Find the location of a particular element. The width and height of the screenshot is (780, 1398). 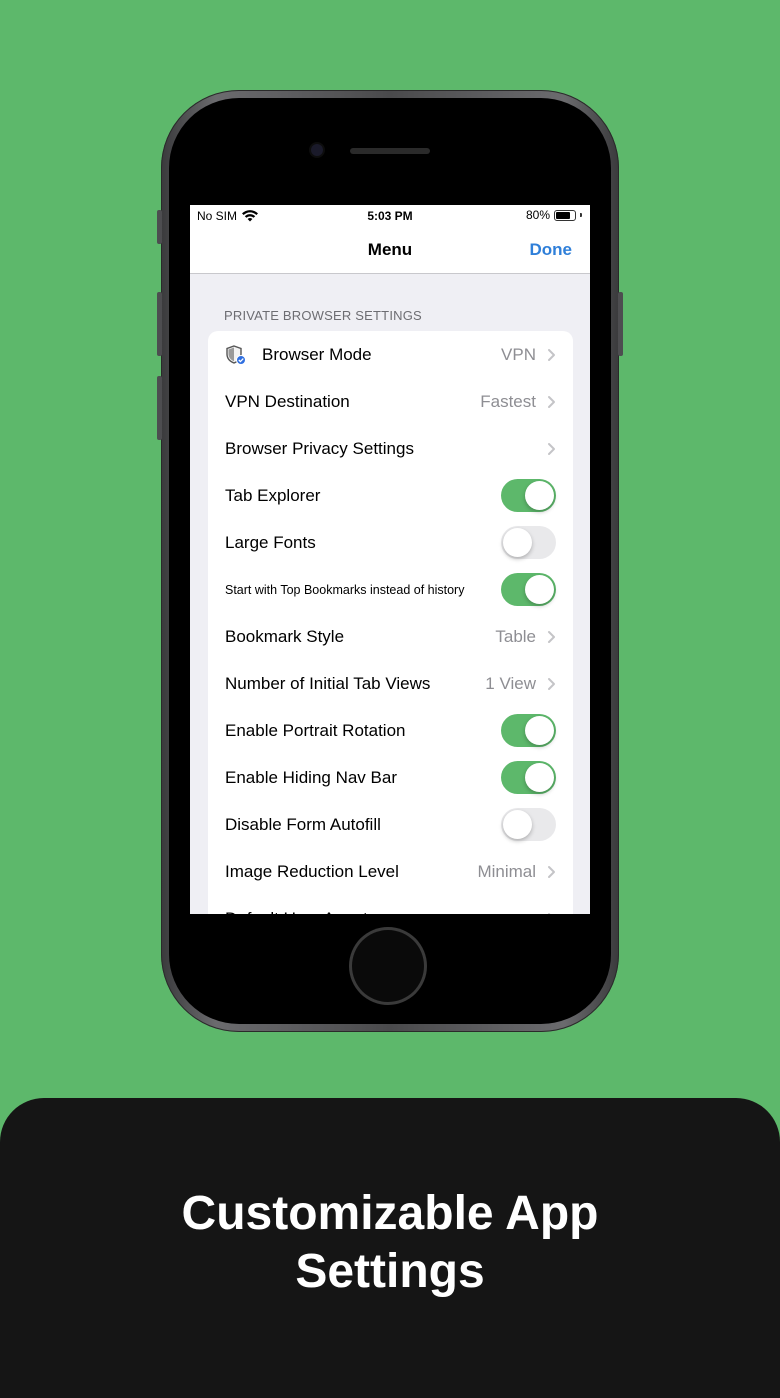

status-right: 80% is located at coordinates (554, 215).